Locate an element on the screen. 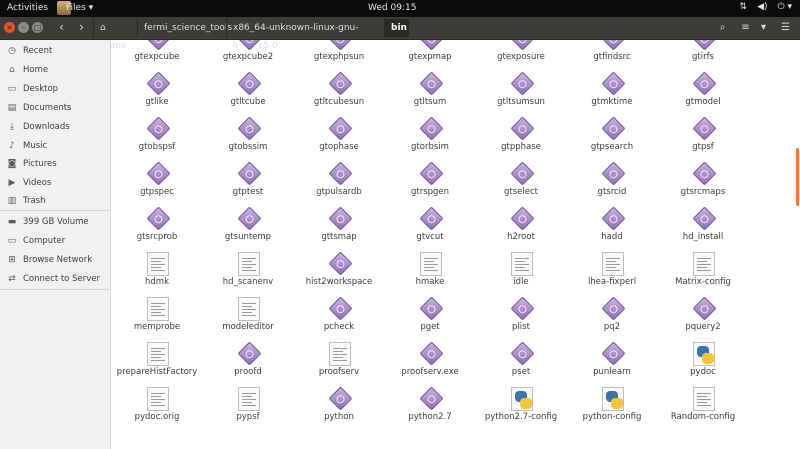 The image size is (800, 449). sidebar-item-399-gb-volume: ▬ 399 GB Volume is located at coordinates (55, 222).